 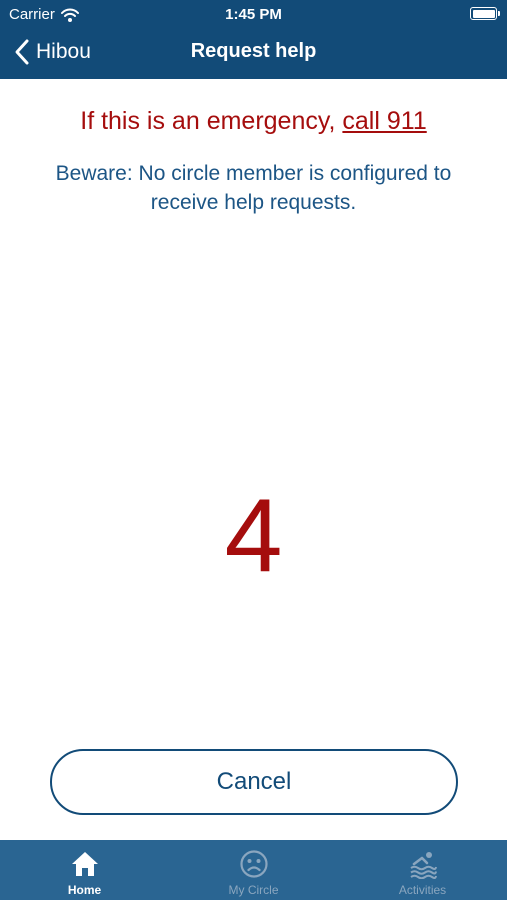 I want to click on home-icon, so click(x=84, y=864).